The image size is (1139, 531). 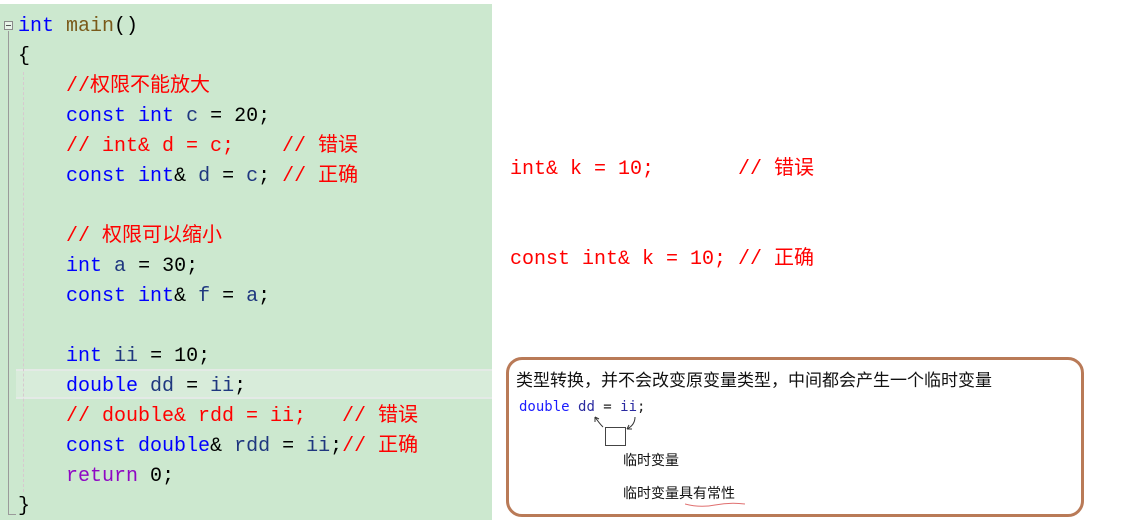 What do you see at coordinates (218, 507) in the screenshot?
I see `code-line: }` at bounding box center [218, 507].